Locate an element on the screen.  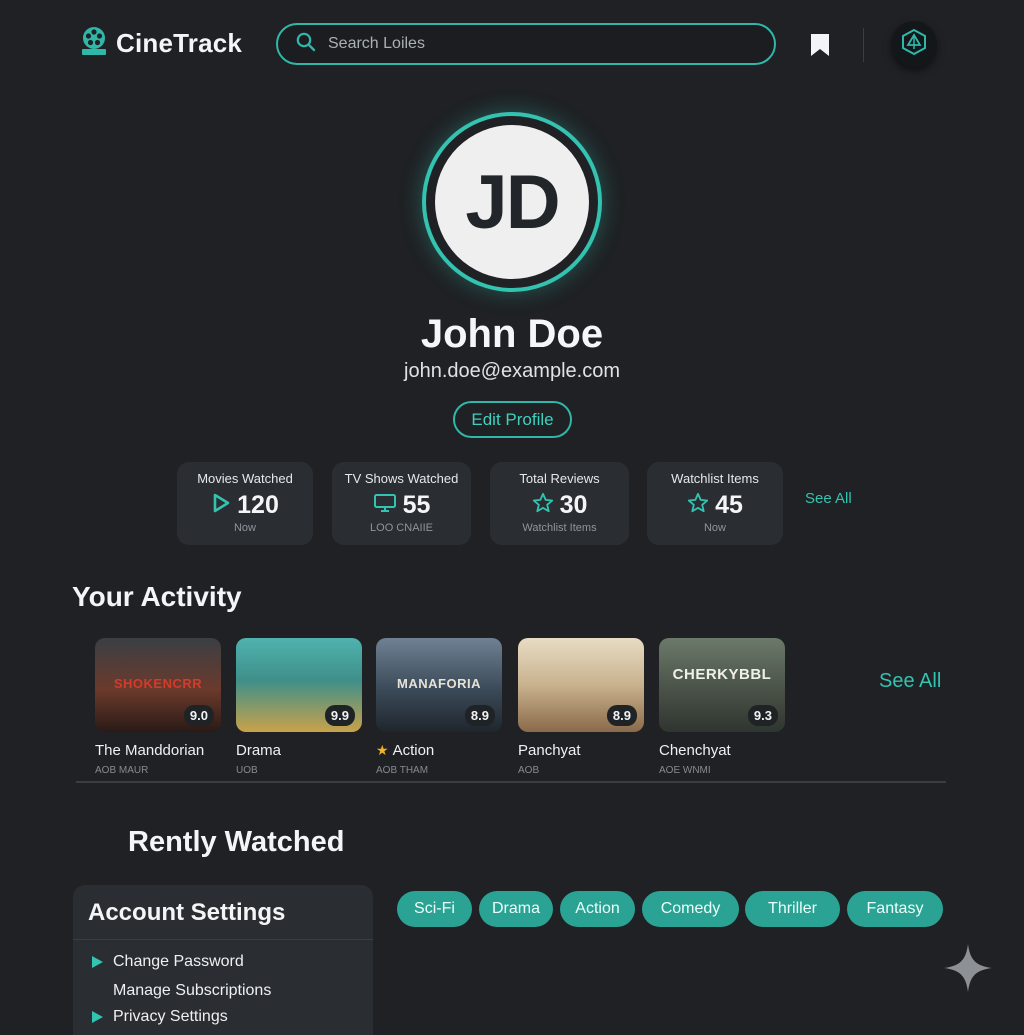
search-bar is located at coordinates (526, 44).